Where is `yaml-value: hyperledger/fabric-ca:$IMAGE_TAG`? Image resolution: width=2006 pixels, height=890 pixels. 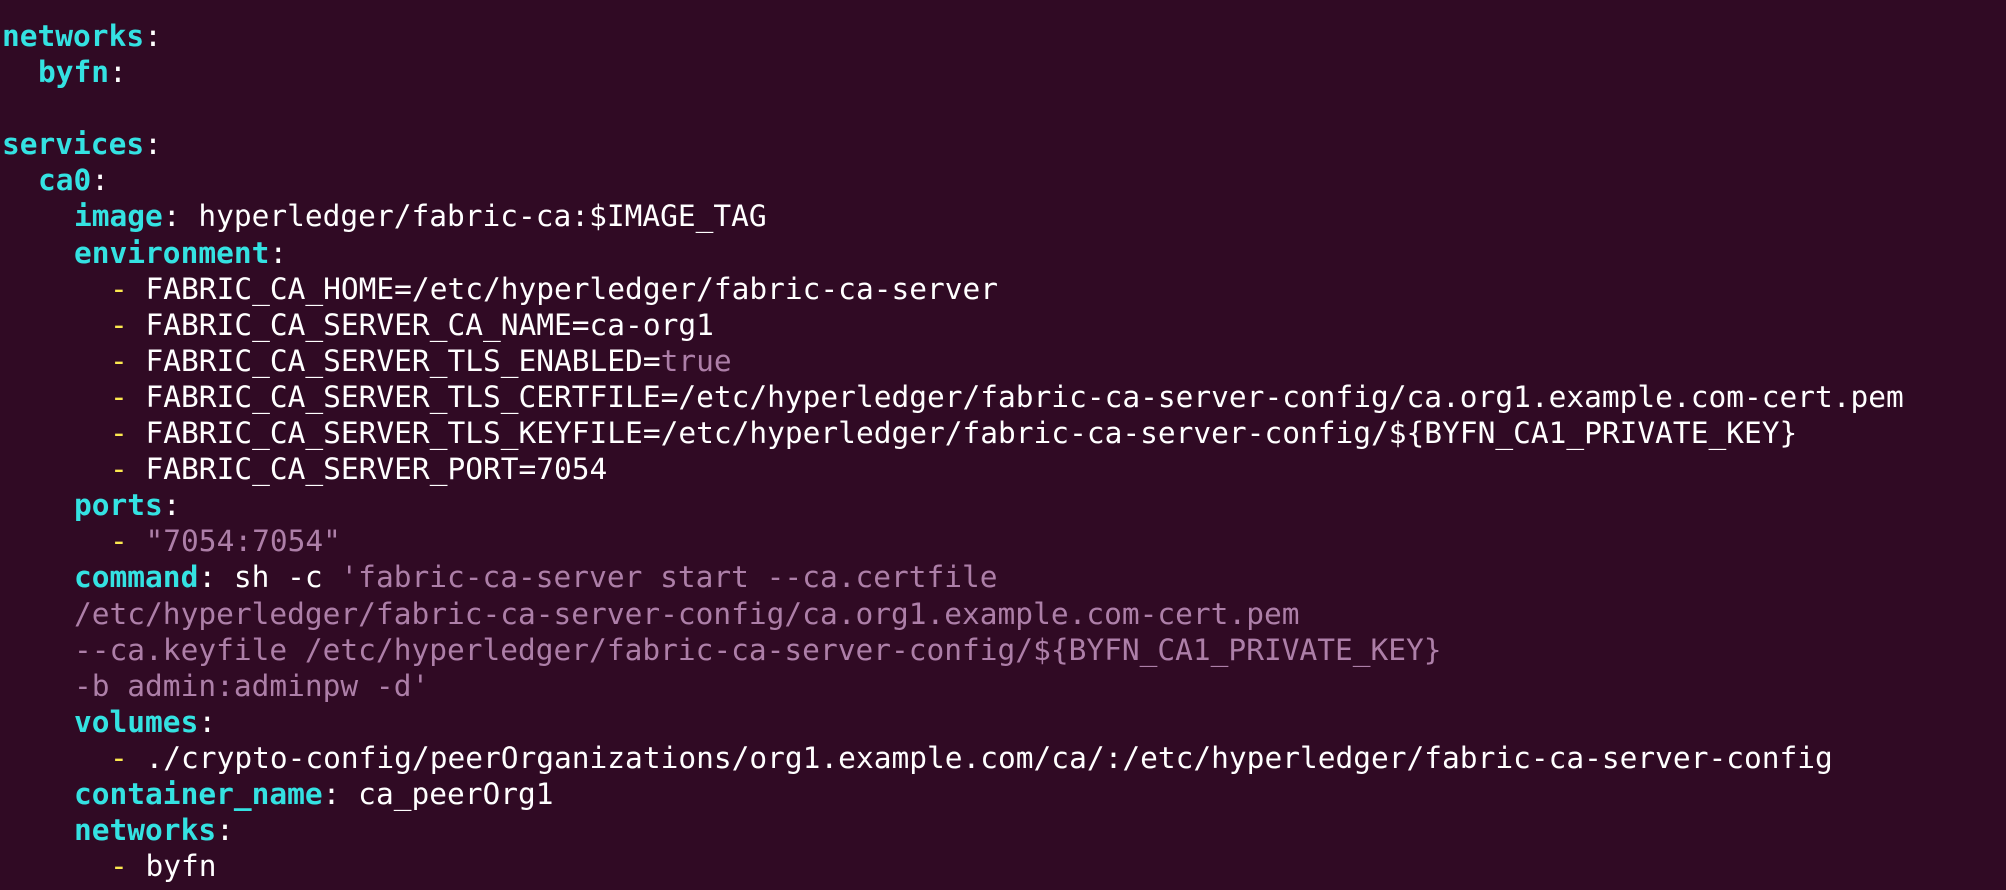 yaml-value: hyperledger/fabric-ca:$IMAGE_TAG is located at coordinates (473, 216).